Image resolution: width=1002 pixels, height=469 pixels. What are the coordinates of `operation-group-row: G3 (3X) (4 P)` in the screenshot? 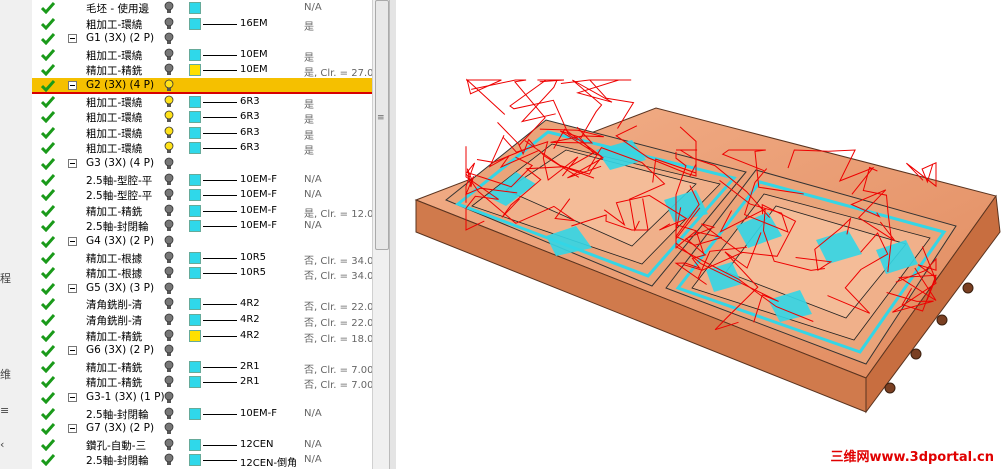 It's located at (202, 164).